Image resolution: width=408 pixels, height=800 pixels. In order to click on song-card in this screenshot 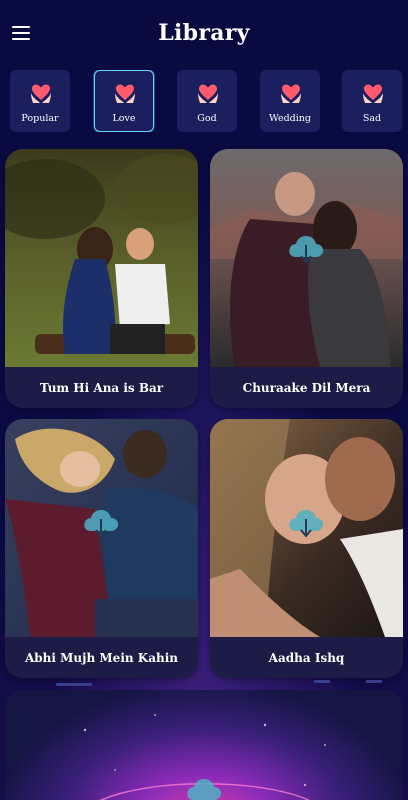, I will do `click(204, 745)`.